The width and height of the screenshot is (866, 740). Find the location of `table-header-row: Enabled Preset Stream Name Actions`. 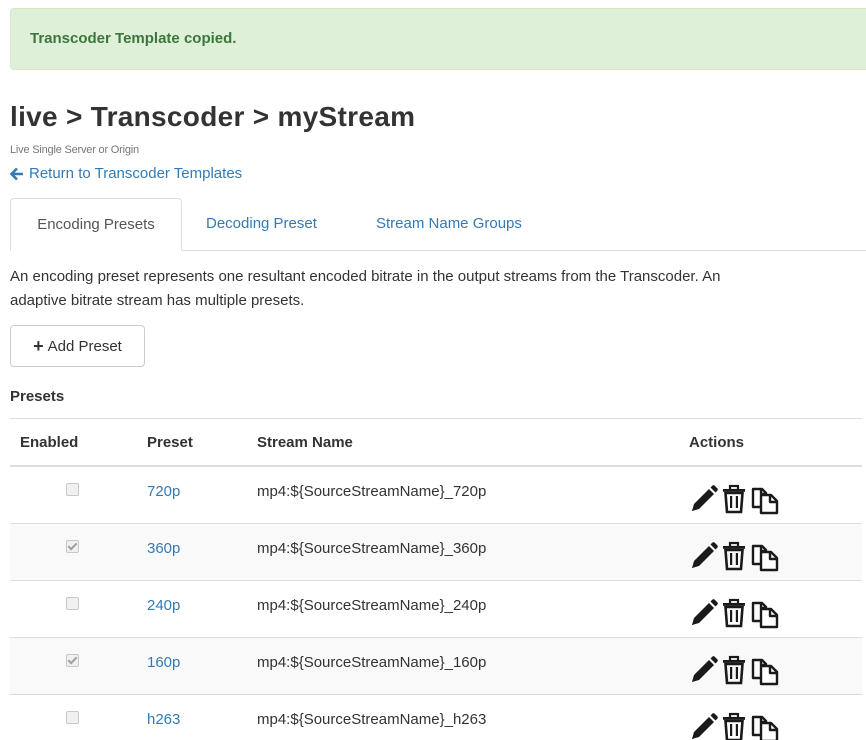

table-header-row: Enabled Preset Stream Name Actions is located at coordinates (436, 442).